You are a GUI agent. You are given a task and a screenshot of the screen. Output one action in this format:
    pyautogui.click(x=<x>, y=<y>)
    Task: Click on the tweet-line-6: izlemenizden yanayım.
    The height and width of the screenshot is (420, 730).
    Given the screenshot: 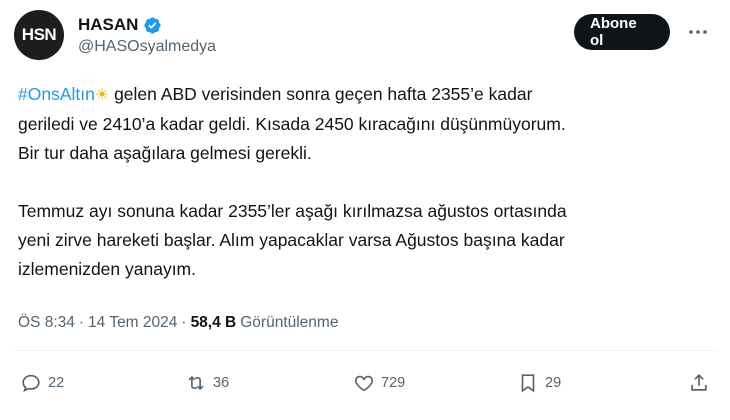 What is the action you would take?
    pyautogui.click(x=107, y=269)
    